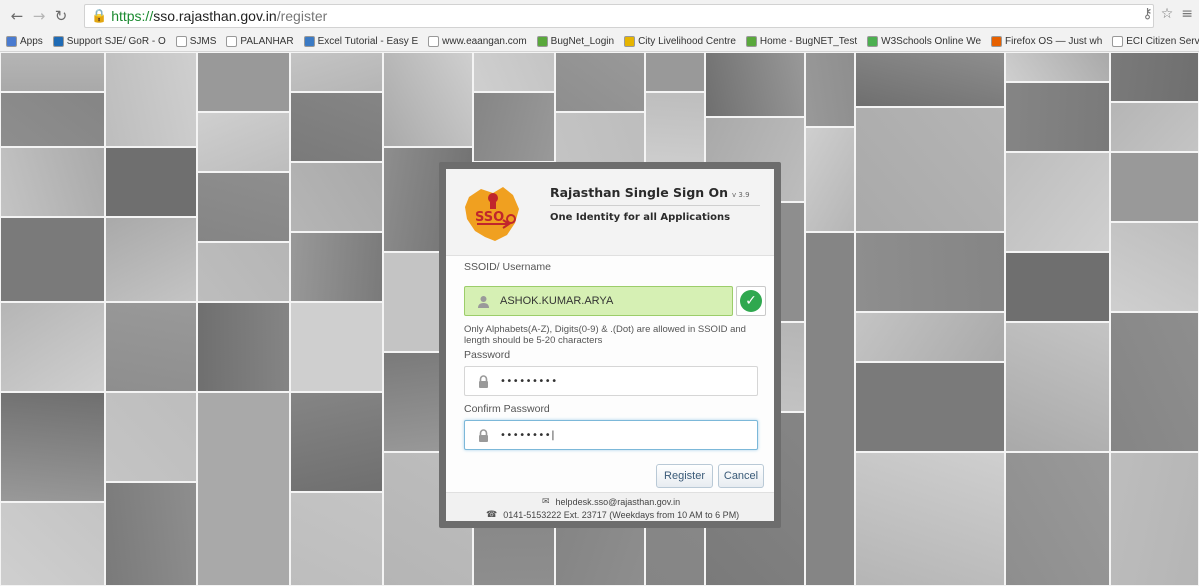 The height and width of the screenshot is (586, 1199). What do you see at coordinates (575, 41) in the screenshot?
I see `bookmark-item: BugNet_Login` at bounding box center [575, 41].